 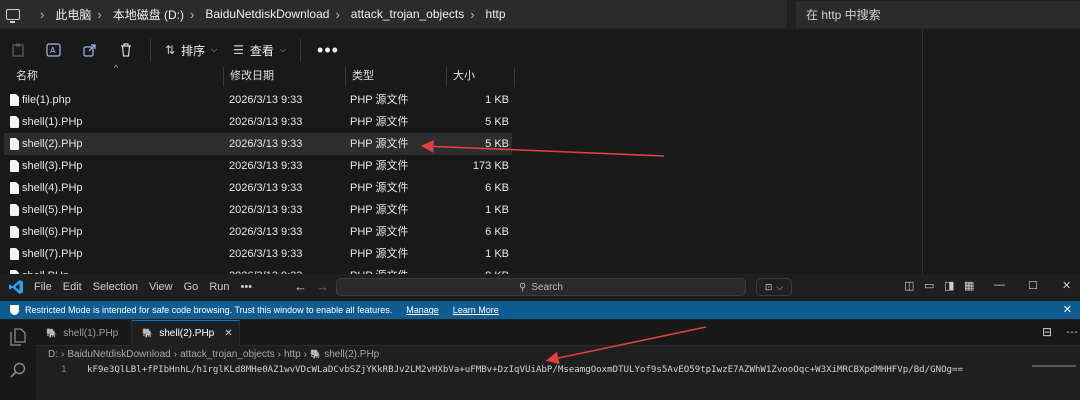 What do you see at coordinates (1066, 285) in the screenshot?
I see `close-window-icon: ✕` at bounding box center [1066, 285].